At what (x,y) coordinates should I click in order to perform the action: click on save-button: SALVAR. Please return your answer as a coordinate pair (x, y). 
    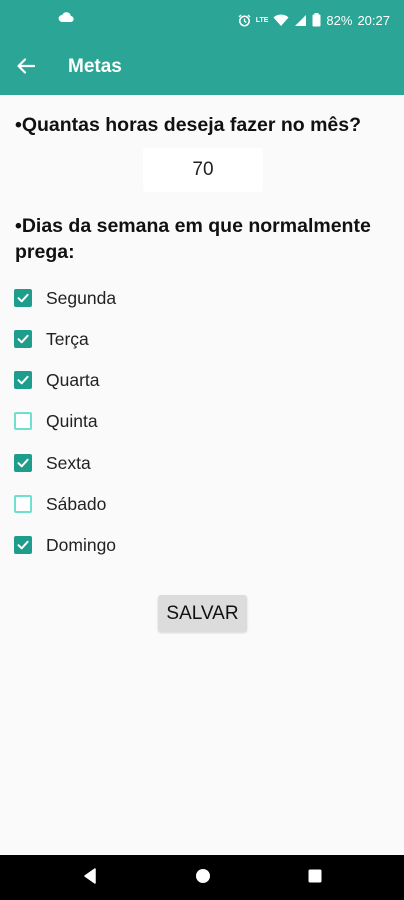
    Looking at the image, I should click on (202, 613).